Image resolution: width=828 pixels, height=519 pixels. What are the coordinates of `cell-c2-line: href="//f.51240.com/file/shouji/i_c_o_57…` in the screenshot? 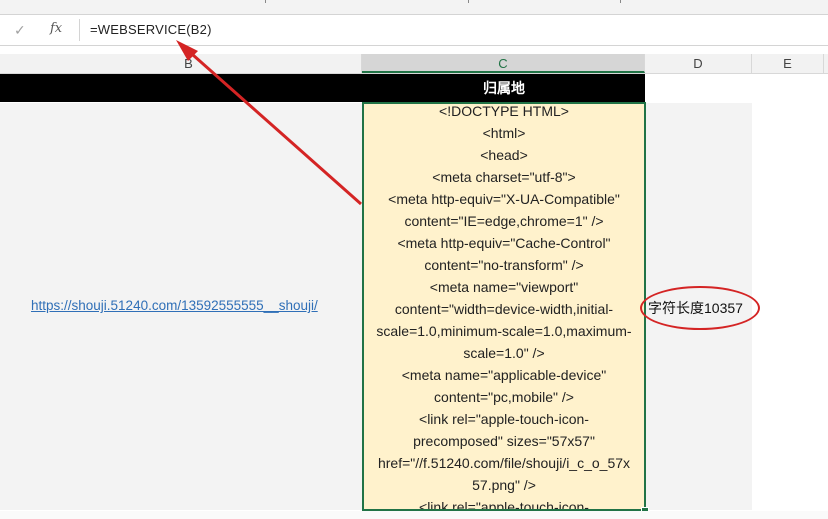 It's located at (504, 463).